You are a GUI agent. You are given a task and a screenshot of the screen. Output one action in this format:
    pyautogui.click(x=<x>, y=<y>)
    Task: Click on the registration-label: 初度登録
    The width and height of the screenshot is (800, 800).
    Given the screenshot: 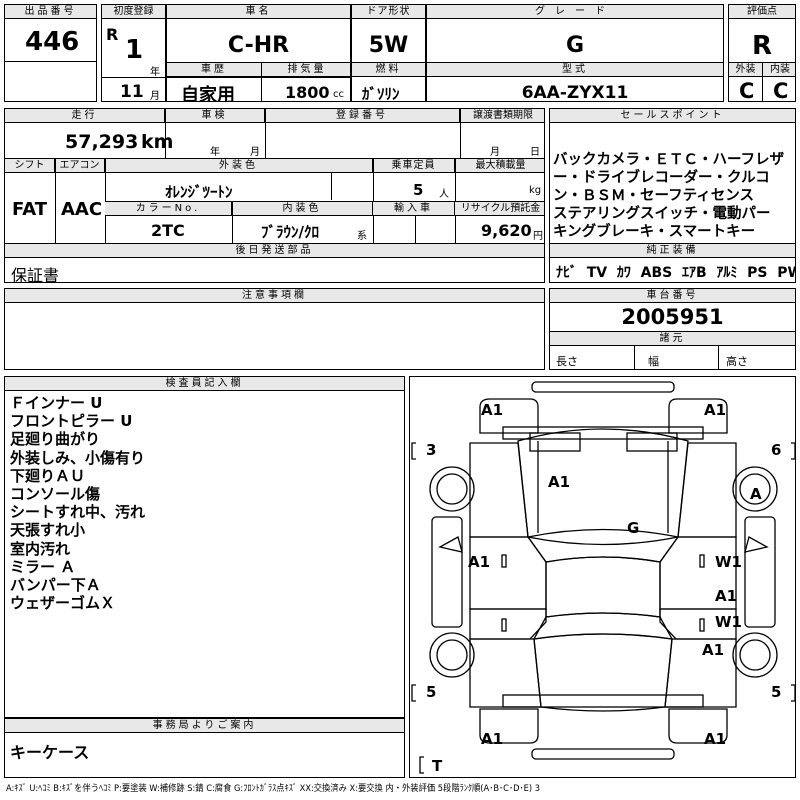 What is the action you would take?
    pyautogui.click(x=133, y=12)
    